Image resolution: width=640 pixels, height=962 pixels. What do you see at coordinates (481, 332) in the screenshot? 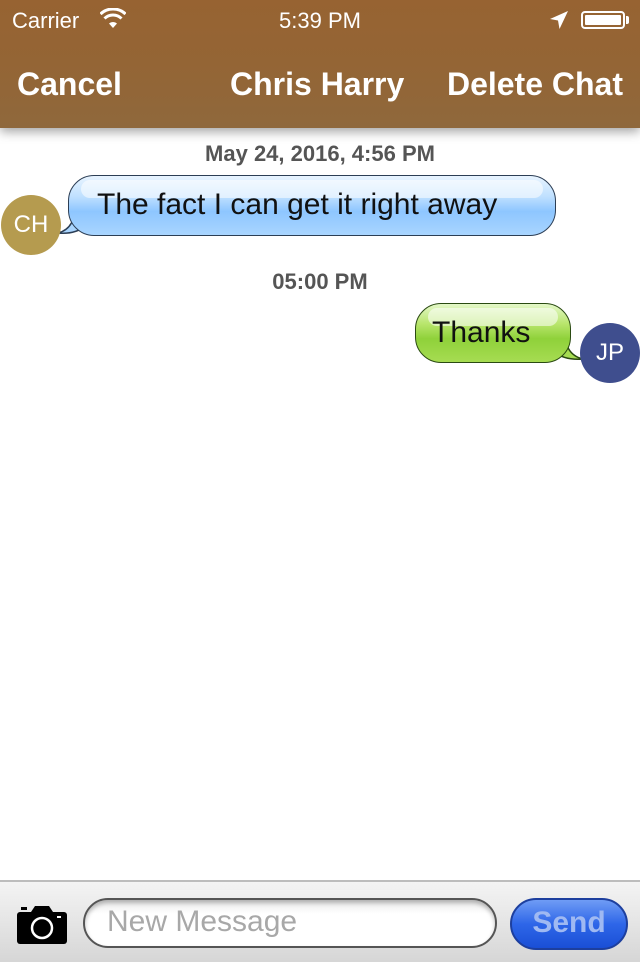
I see `message-text: Thanks` at bounding box center [481, 332].